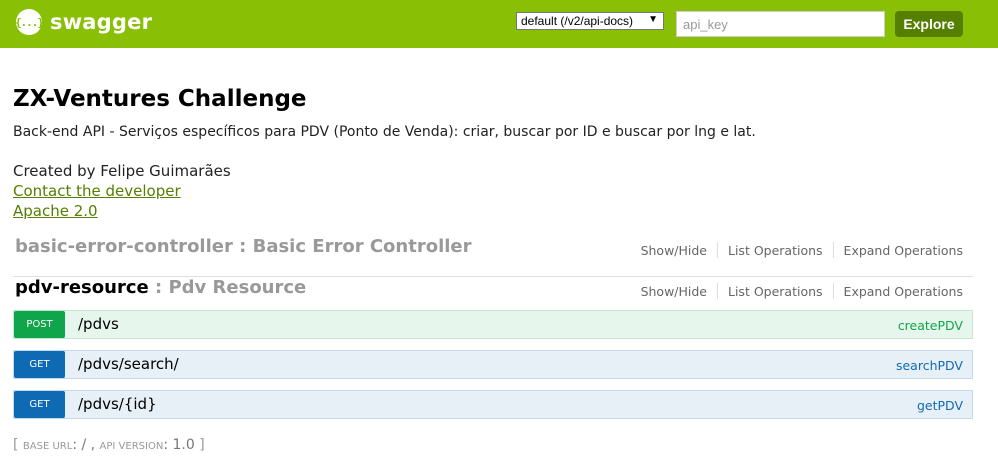 This screenshot has width=998, height=469. Describe the element at coordinates (940, 405) in the screenshot. I see `operation-name: getPDV` at that location.